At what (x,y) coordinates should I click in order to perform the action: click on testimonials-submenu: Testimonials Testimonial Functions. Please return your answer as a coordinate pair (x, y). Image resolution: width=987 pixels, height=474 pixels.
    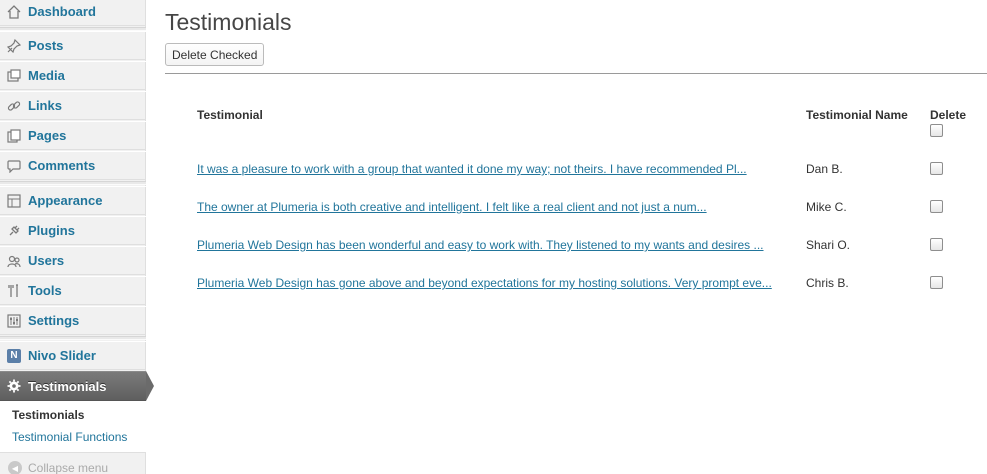
    Looking at the image, I should click on (73, 427).